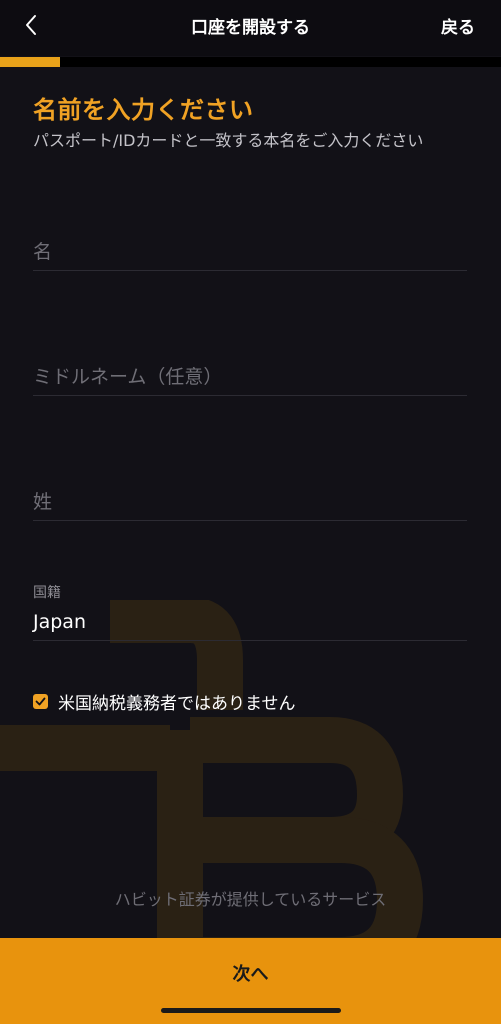 The width and height of the screenshot is (501, 1024). I want to click on nationality-value: Japan, so click(250, 622).